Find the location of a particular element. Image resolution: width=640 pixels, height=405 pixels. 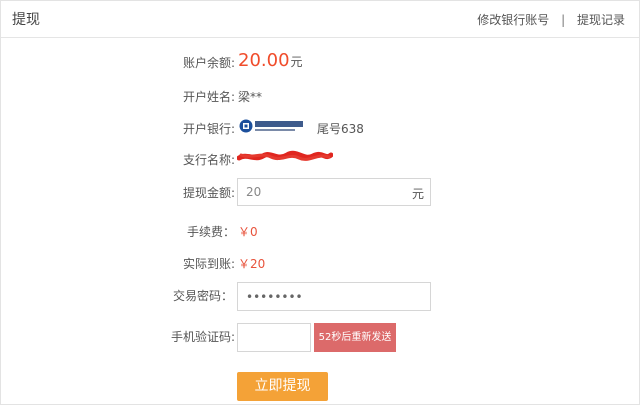

modify-bank-account-link: 修改银行账号 is located at coordinates (513, 20).